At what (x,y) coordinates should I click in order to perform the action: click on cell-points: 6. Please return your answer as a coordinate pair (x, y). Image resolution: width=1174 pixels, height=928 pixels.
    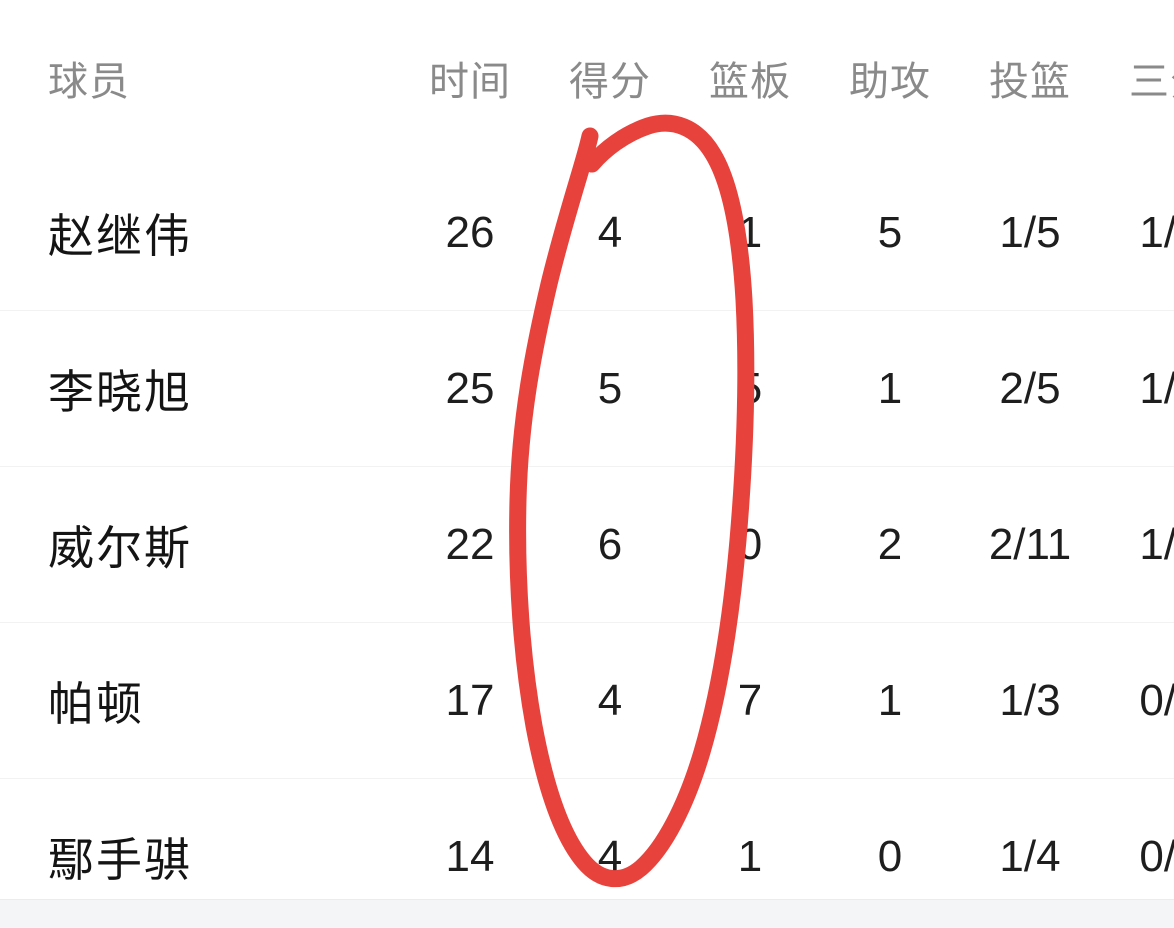
    Looking at the image, I should click on (610, 544).